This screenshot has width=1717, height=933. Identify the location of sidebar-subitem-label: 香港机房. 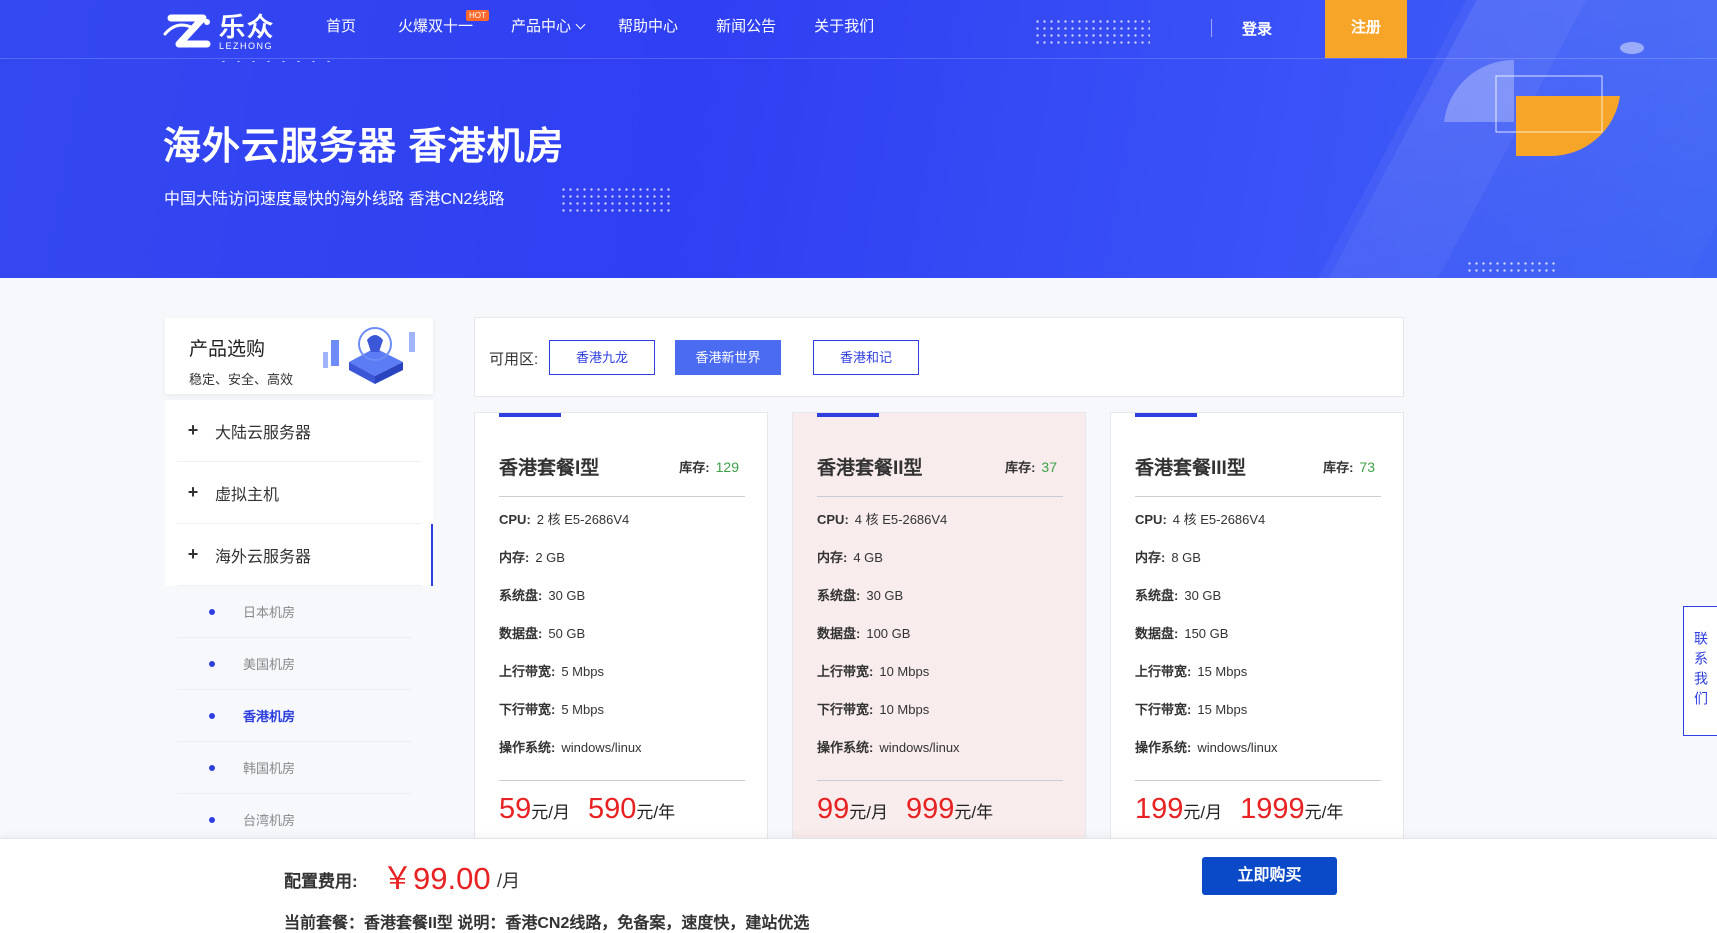
(269, 716).